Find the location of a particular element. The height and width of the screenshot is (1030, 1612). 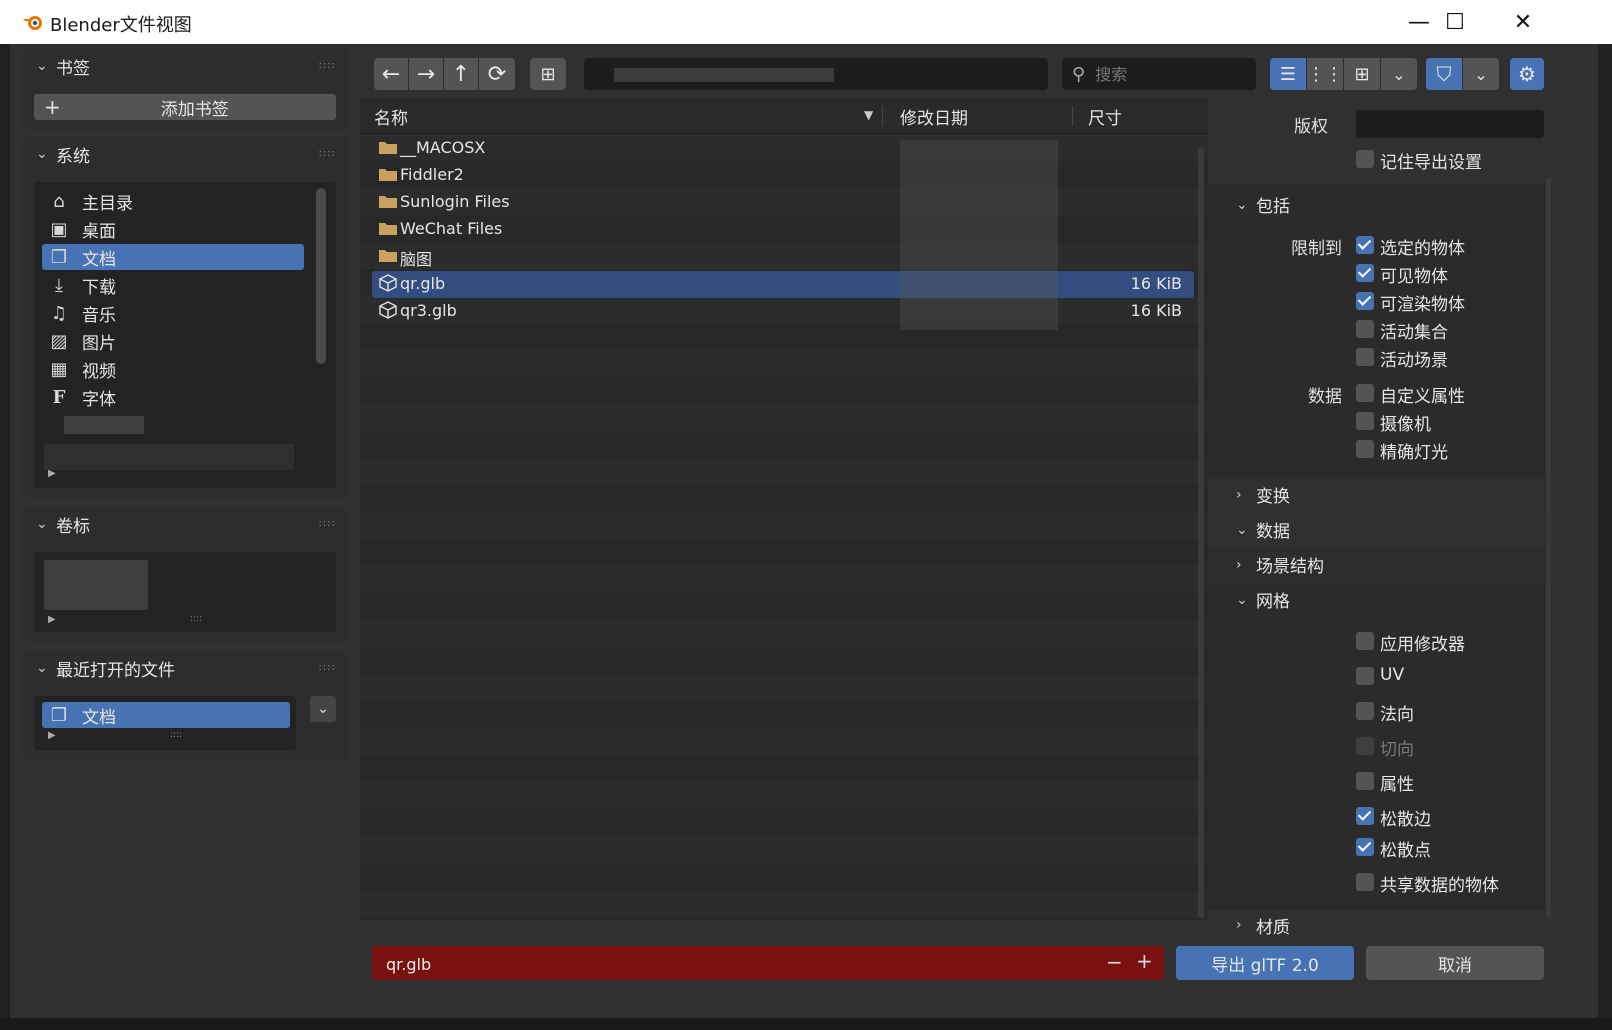

transform-section-header: › 变换 is located at coordinates (1263, 495).